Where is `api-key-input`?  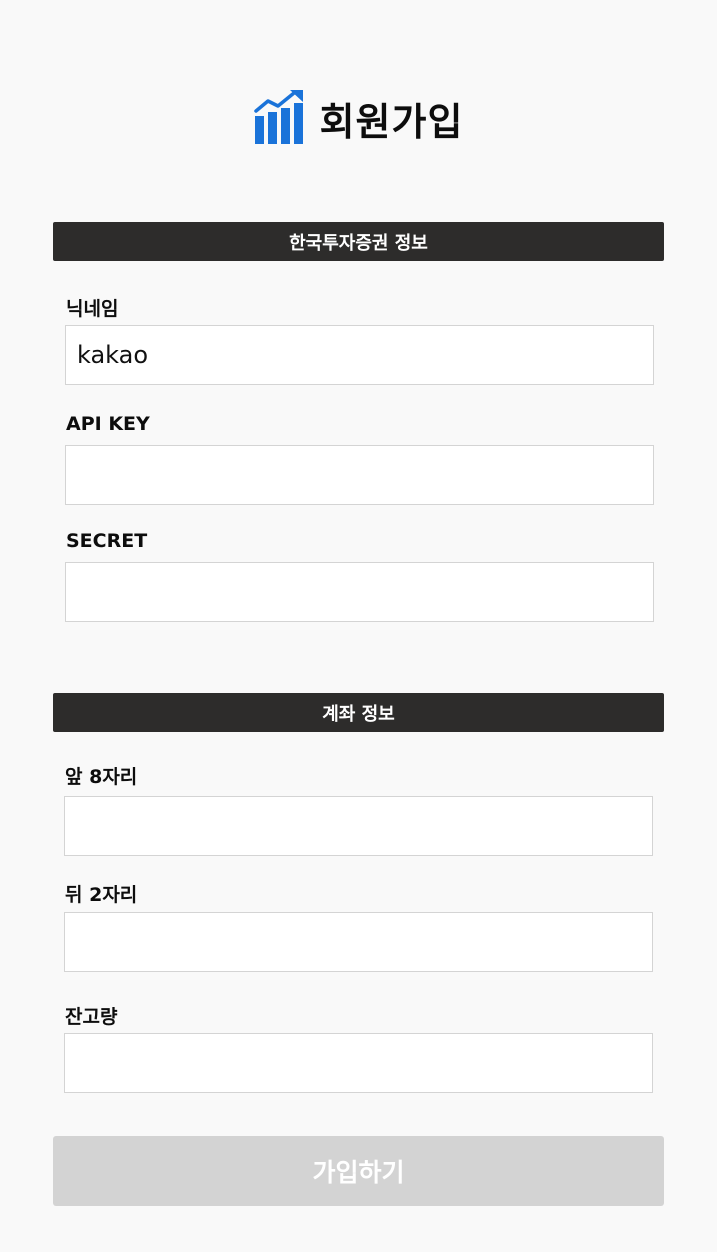
api-key-input is located at coordinates (359, 475).